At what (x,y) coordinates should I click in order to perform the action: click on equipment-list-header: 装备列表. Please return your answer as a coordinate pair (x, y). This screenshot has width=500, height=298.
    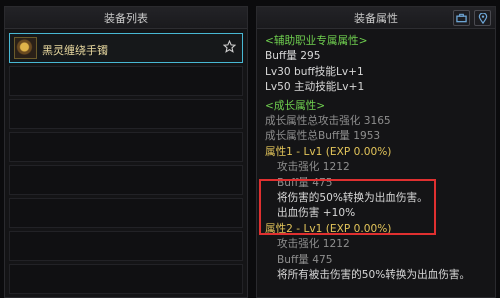
    Looking at the image, I should click on (126, 18).